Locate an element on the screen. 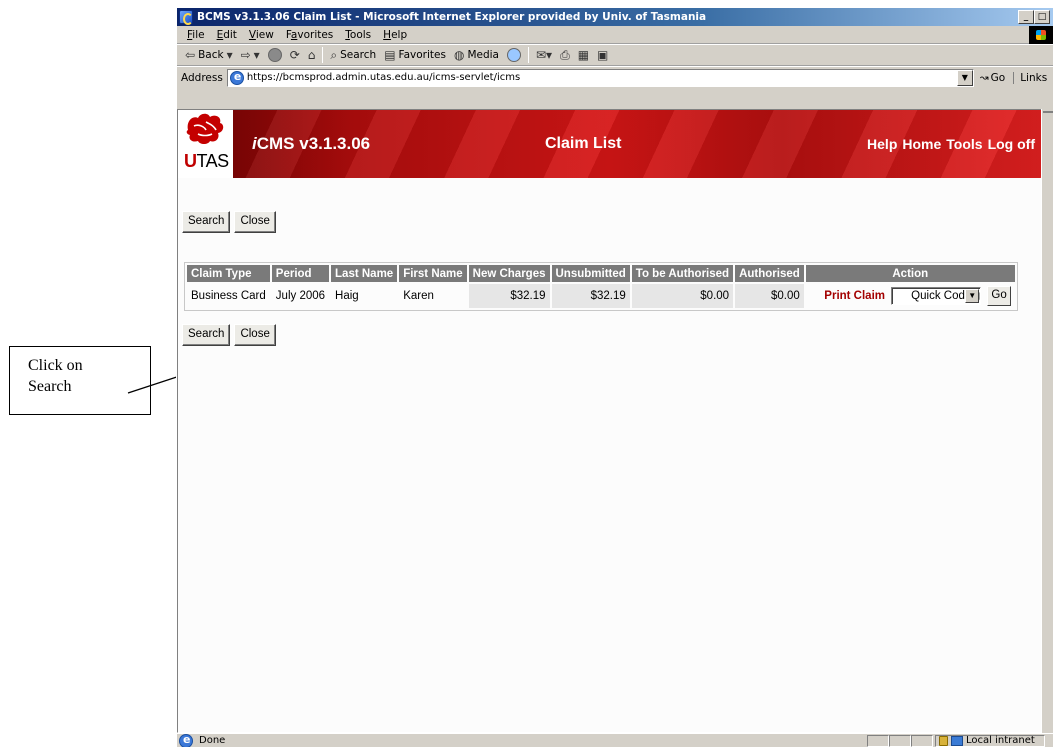 This screenshot has width=1053, height=747. select-dropdown-icon: ▼ is located at coordinates (972, 296).